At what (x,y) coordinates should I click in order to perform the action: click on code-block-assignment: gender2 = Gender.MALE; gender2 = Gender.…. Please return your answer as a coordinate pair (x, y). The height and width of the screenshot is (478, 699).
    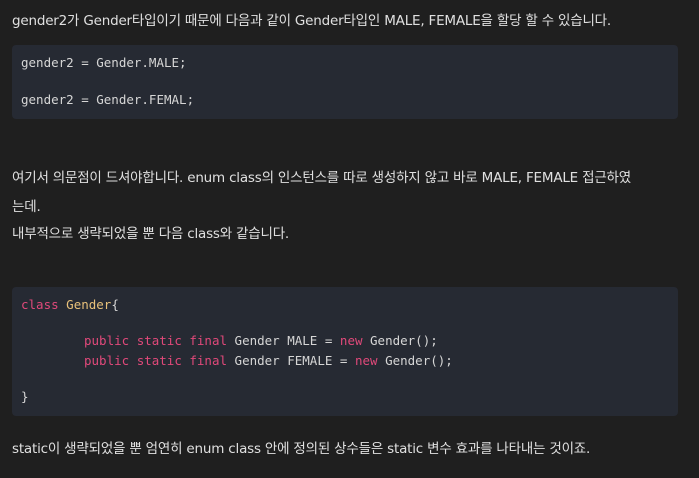
    Looking at the image, I should click on (345, 82).